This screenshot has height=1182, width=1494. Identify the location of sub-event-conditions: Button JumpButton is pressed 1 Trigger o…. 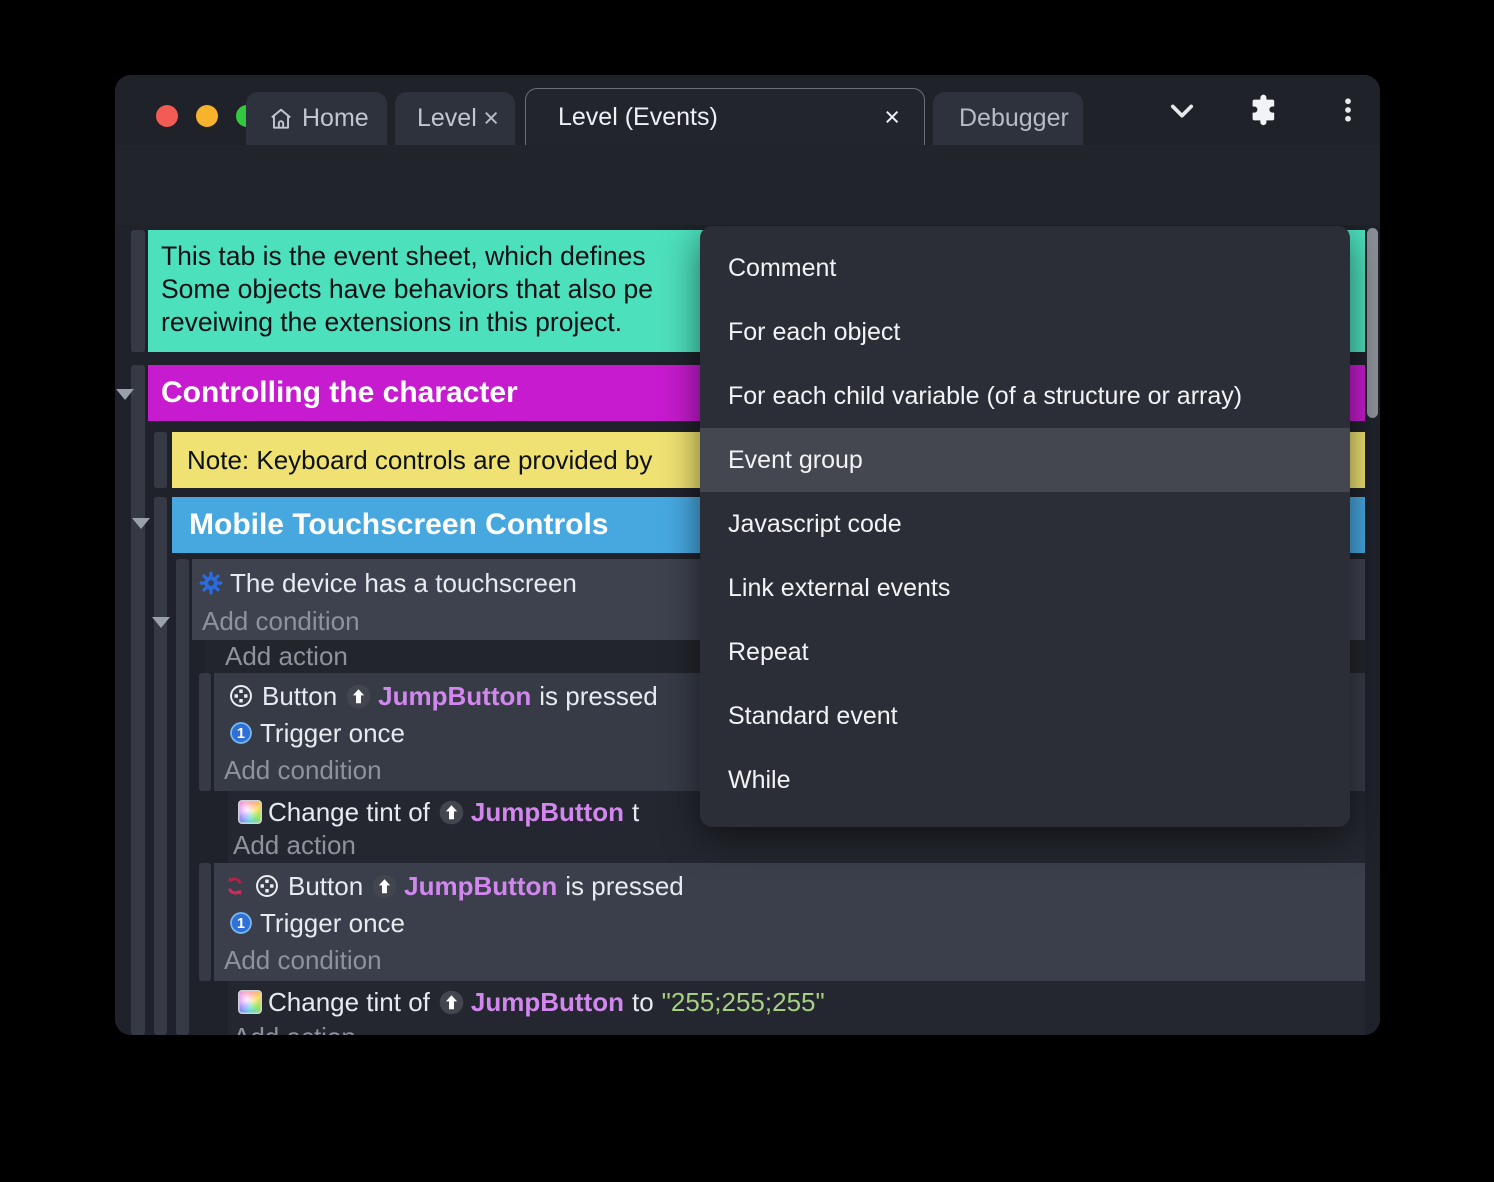
(789, 922).